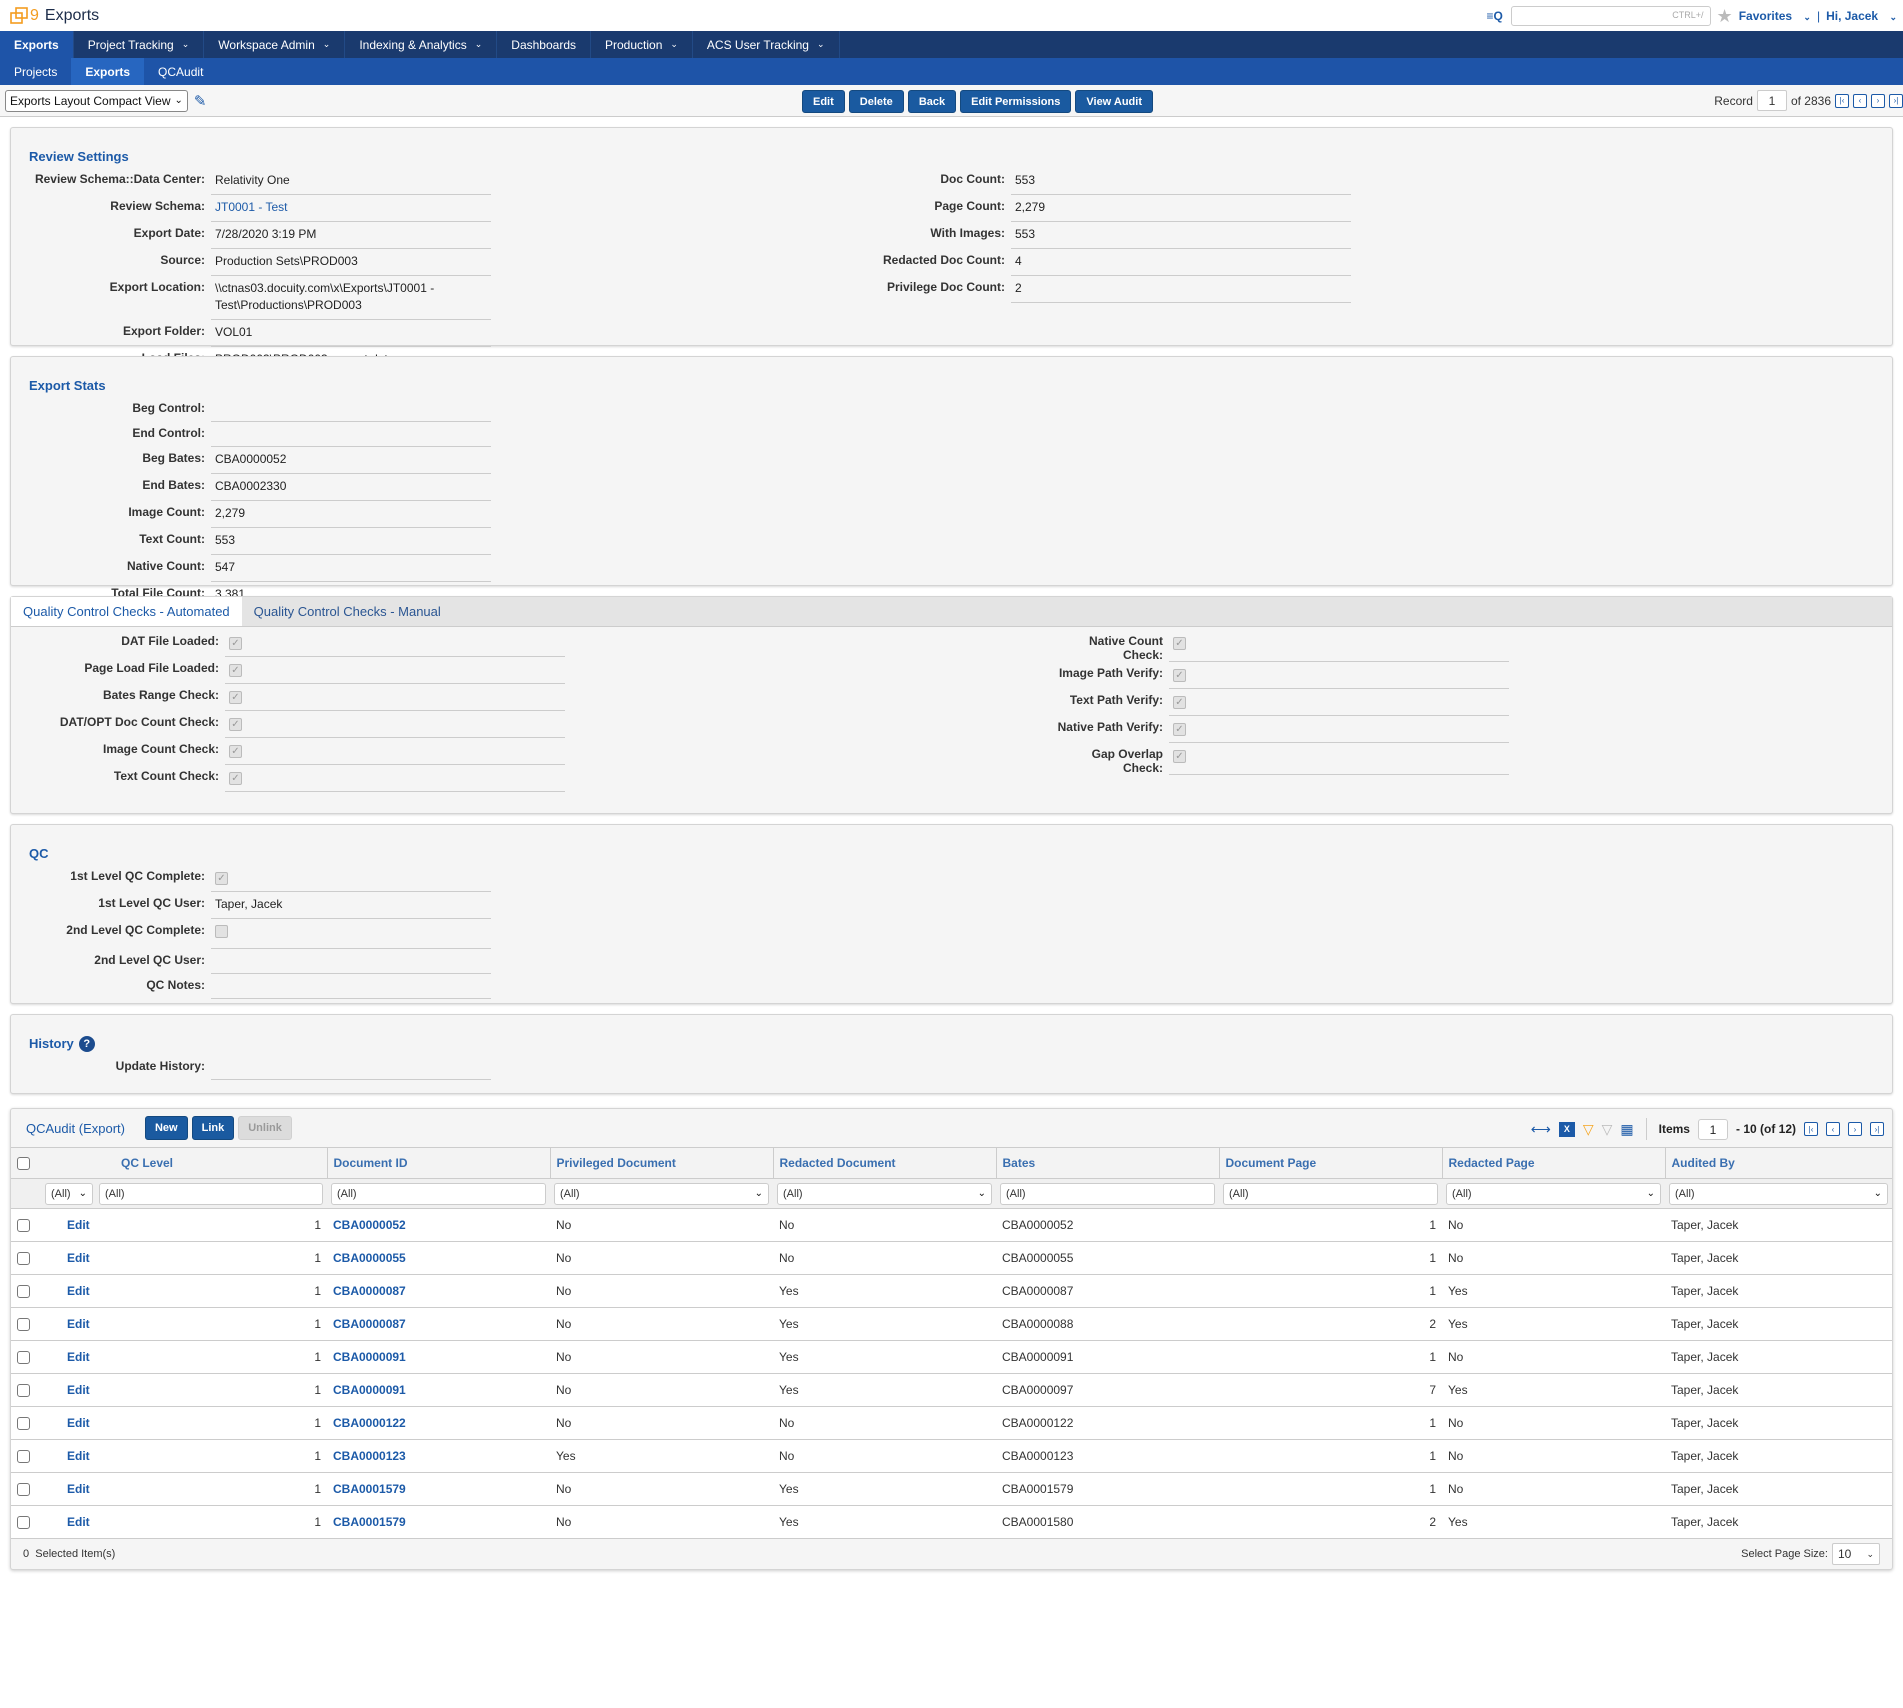 The height and width of the screenshot is (1708, 1903). What do you see at coordinates (369, 1423) in the screenshot?
I see `cell-document-id-link: CBA0000122` at bounding box center [369, 1423].